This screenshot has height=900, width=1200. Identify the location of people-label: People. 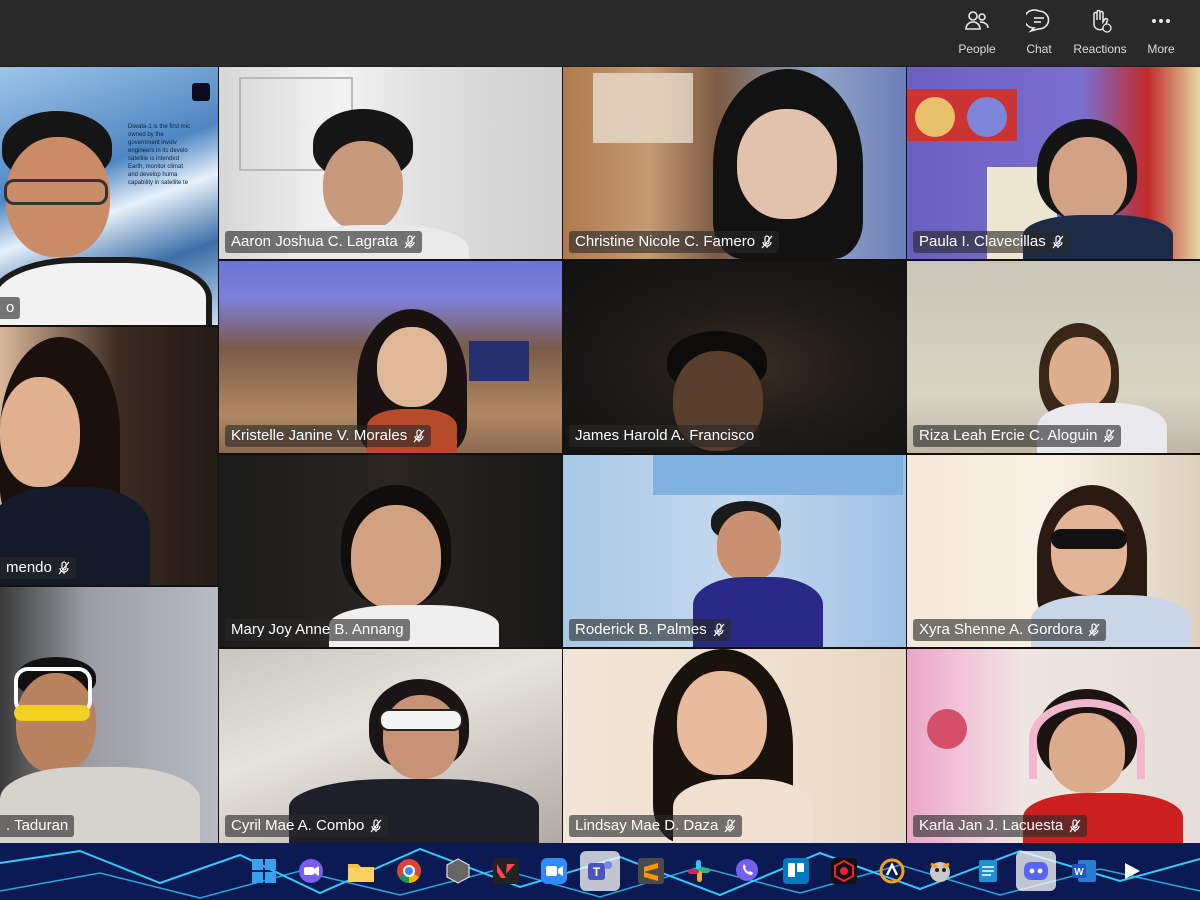
(977, 49).